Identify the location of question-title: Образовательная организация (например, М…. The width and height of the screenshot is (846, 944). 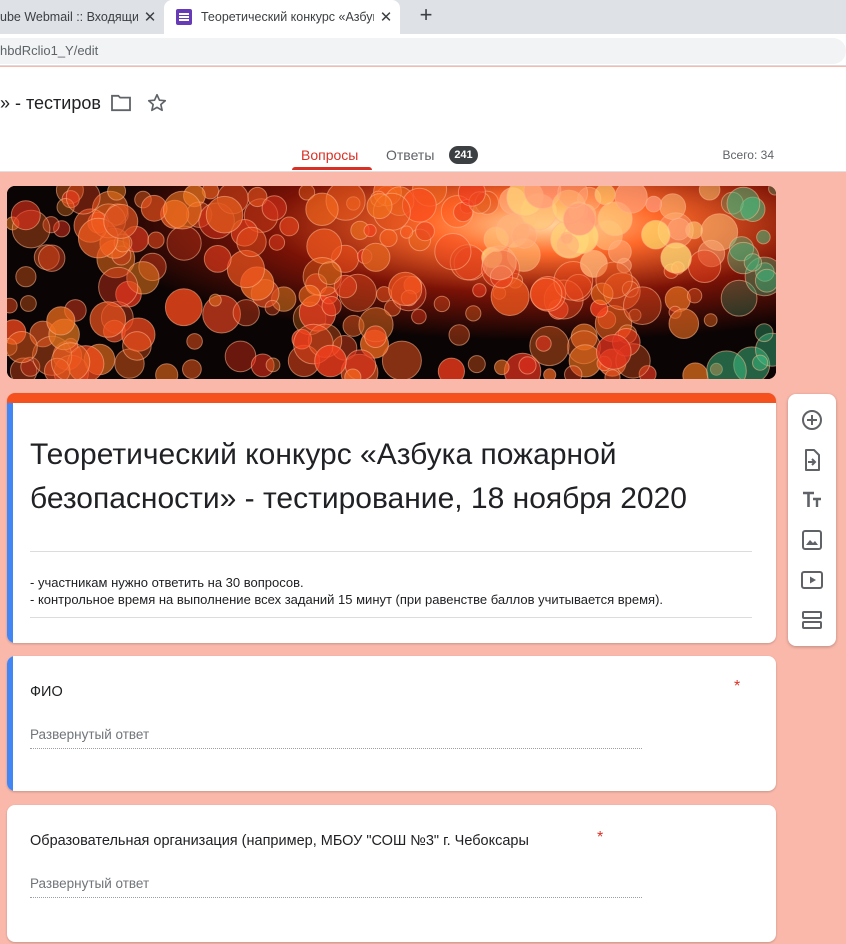
(279, 841).